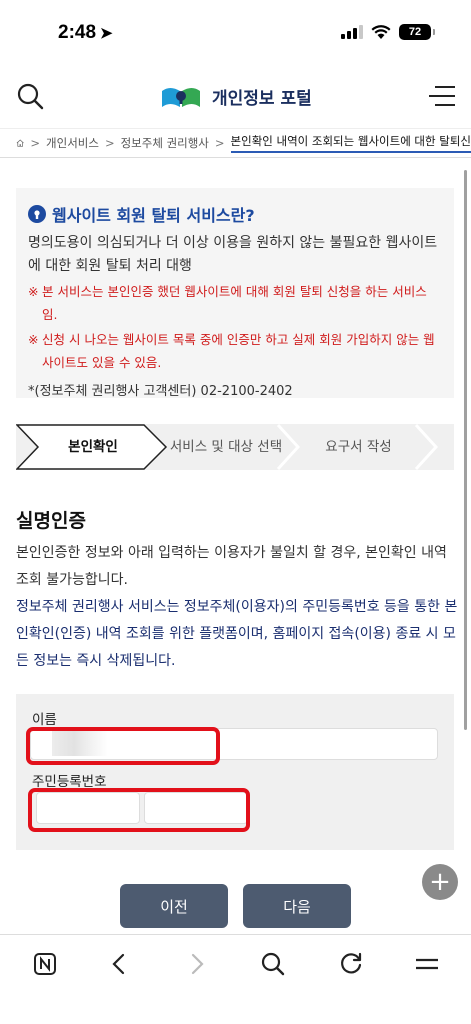  Describe the element at coordinates (235, 979) in the screenshot. I see `browser-toolbar` at that location.